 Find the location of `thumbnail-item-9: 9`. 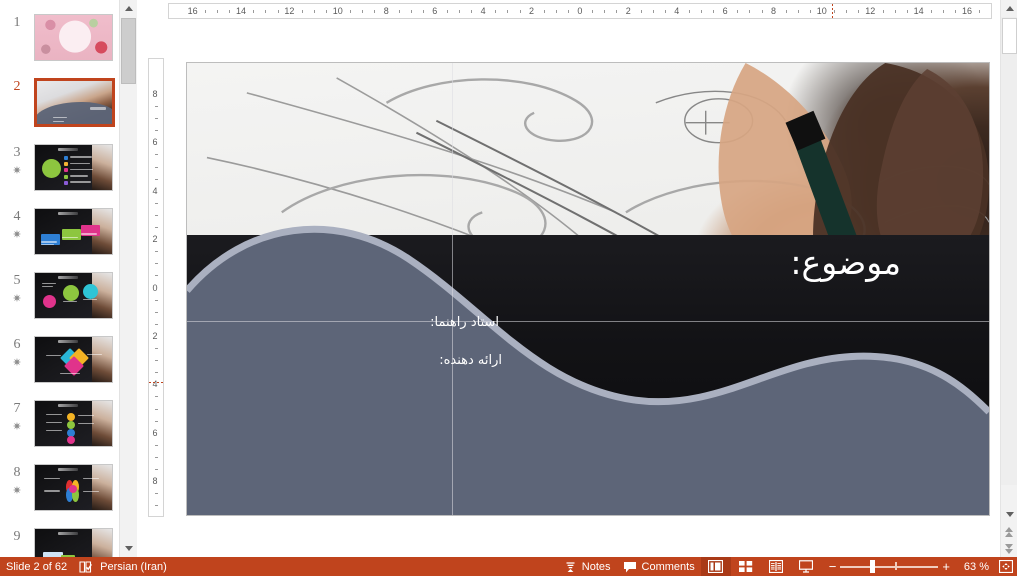

thumbnail-item-9: 9 is located at coordinates (59, 542).